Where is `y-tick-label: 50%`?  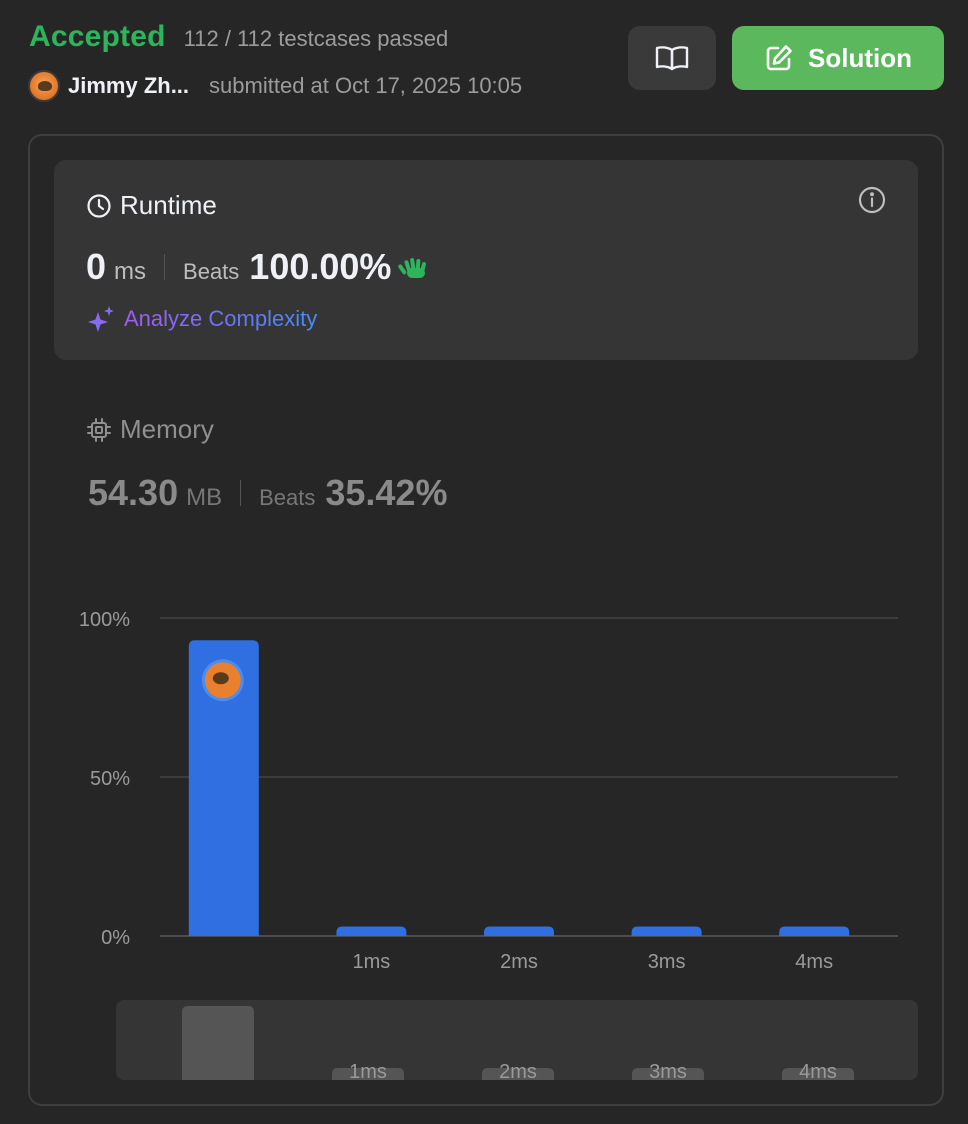
y-tick-label: 50% is located at coordinates (110, 779).